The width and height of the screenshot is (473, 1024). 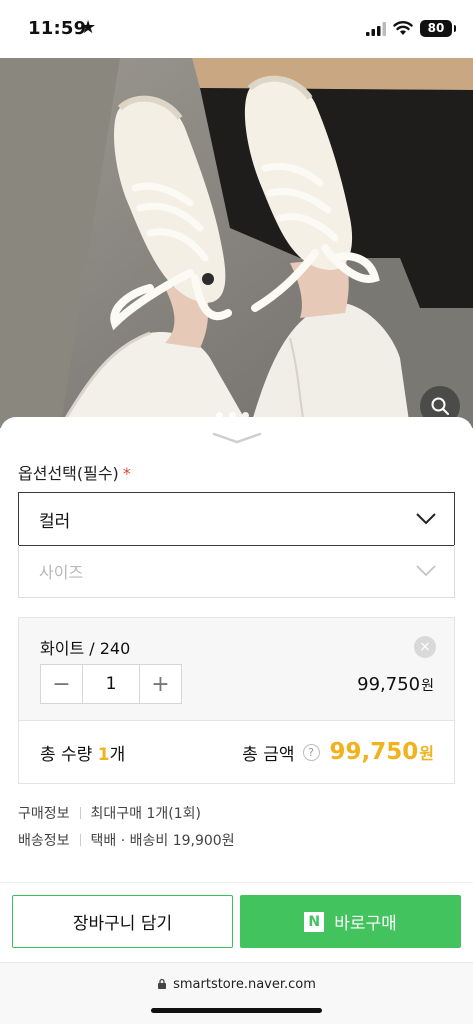 What do you see at coordinates (57, 28) in the screenshot?
I see `status-time: 11:59` at bounding box center [57, 28].